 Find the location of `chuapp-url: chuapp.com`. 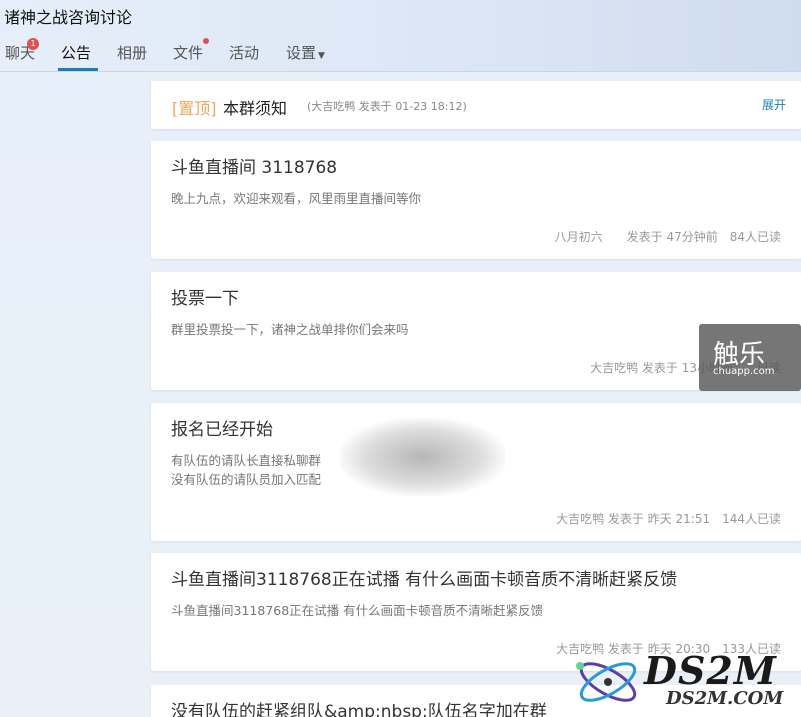

chuapp-url: chuapp.com is located at coordinates (744, 371).